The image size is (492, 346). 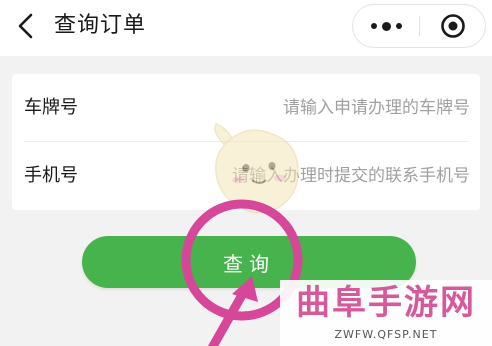 I want to click on site-name: 曲阜手游网, so click(x=386, y=303).